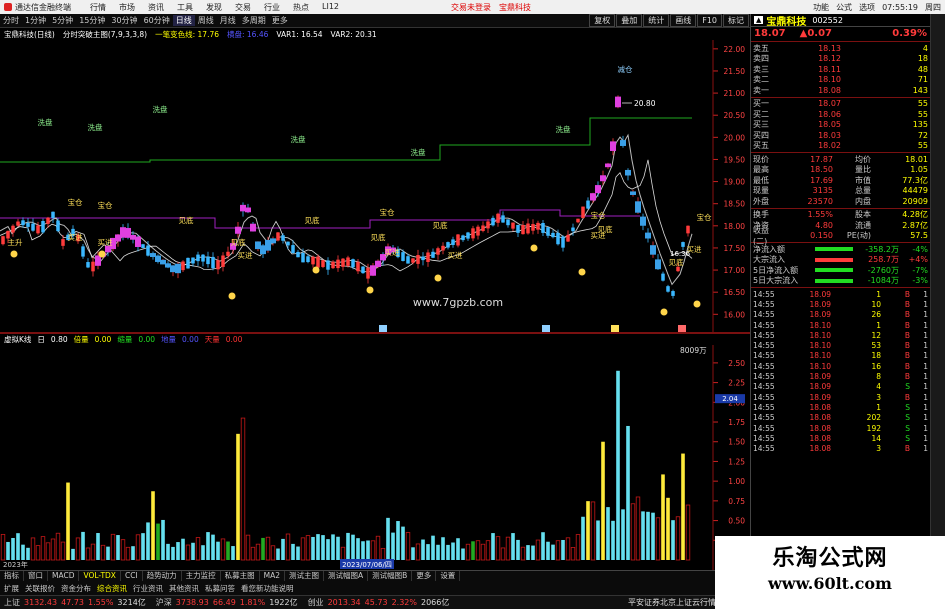 This screenshot has width=945, height=609. Describe the element at coordinates (863, 180) in the screenshot. I see `stat-label: 市值` at that location.